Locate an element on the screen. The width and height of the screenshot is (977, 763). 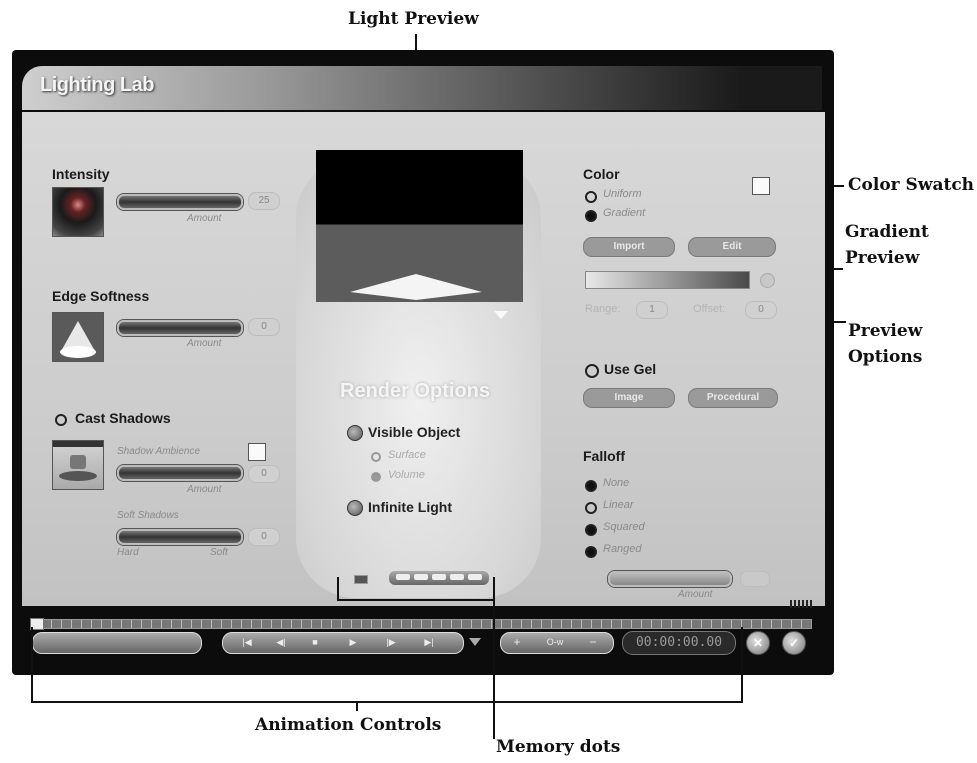
soft-shadows-hard-label: Hard is located at coordinates (128, 552).